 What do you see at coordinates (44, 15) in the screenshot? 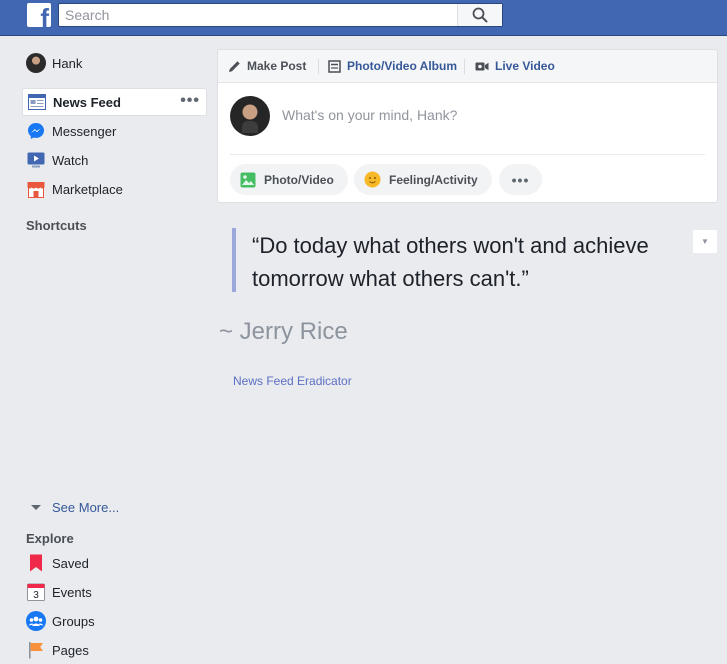
I see `facebook-logo-letter: f` at bounding box center [44, 15].